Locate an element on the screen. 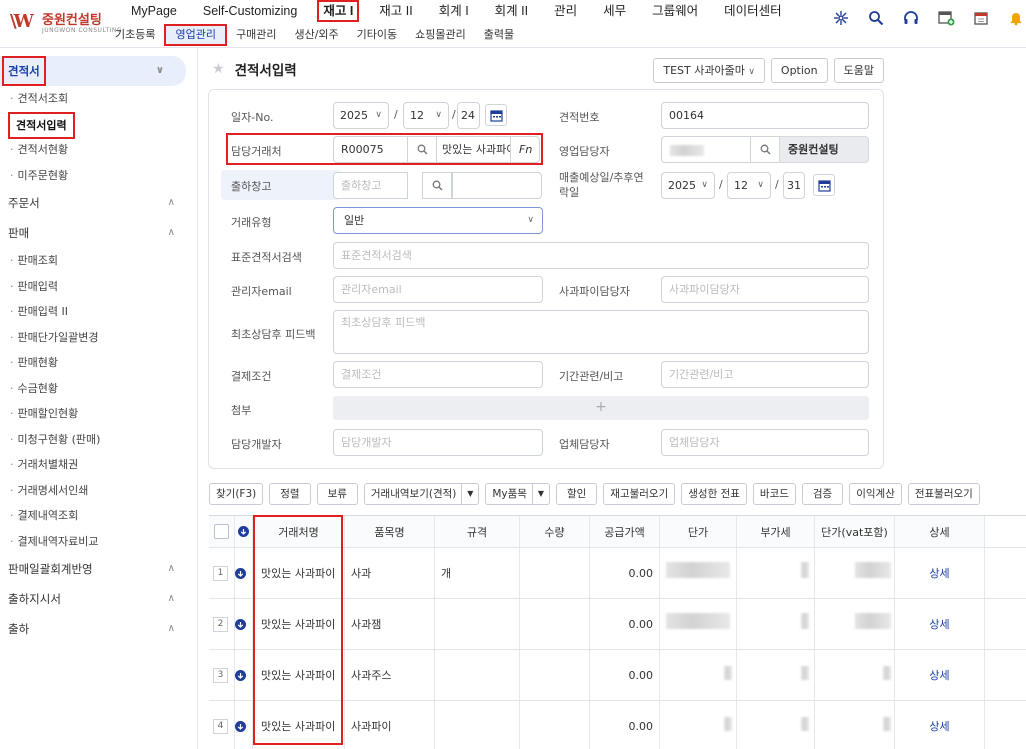  search-icon is located at coordinates (876, 18).